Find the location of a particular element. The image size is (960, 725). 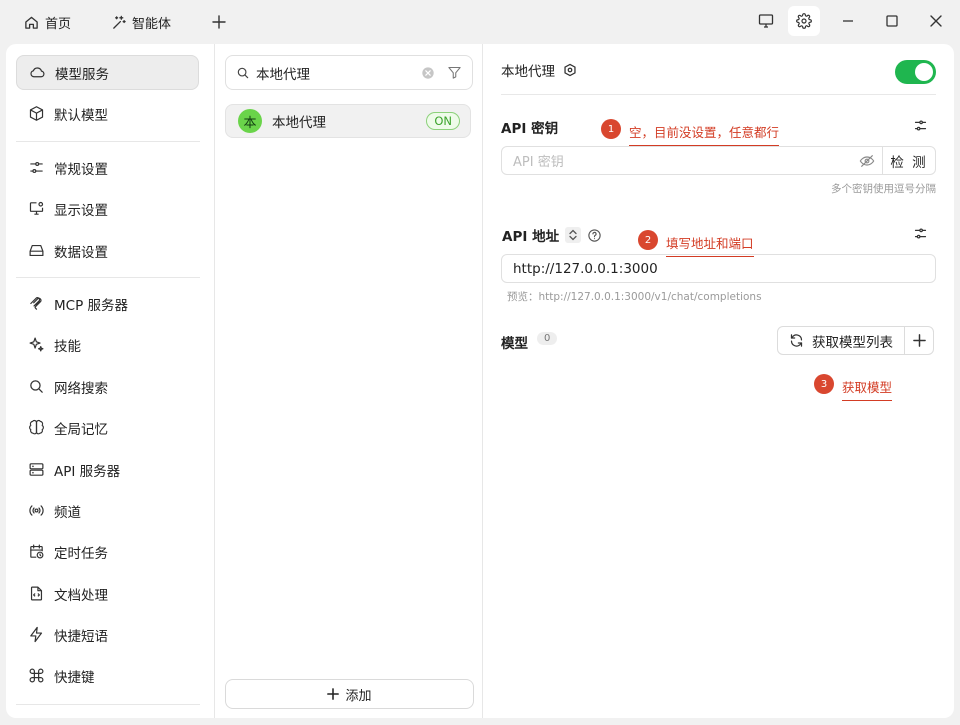

sidebar-item-mcp: MCP 服务器 is located at coordinates (107, 303).